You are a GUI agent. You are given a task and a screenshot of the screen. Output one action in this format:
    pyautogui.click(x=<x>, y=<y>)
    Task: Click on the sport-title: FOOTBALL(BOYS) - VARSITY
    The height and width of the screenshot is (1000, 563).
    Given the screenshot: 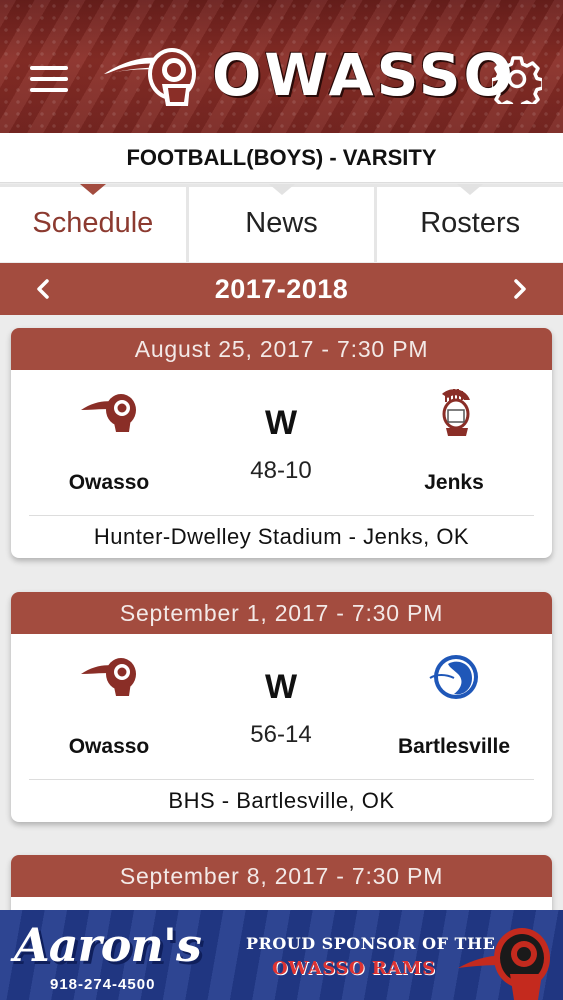 What is the action you would take?
    pyautogui.click(x=281, y=158)
    